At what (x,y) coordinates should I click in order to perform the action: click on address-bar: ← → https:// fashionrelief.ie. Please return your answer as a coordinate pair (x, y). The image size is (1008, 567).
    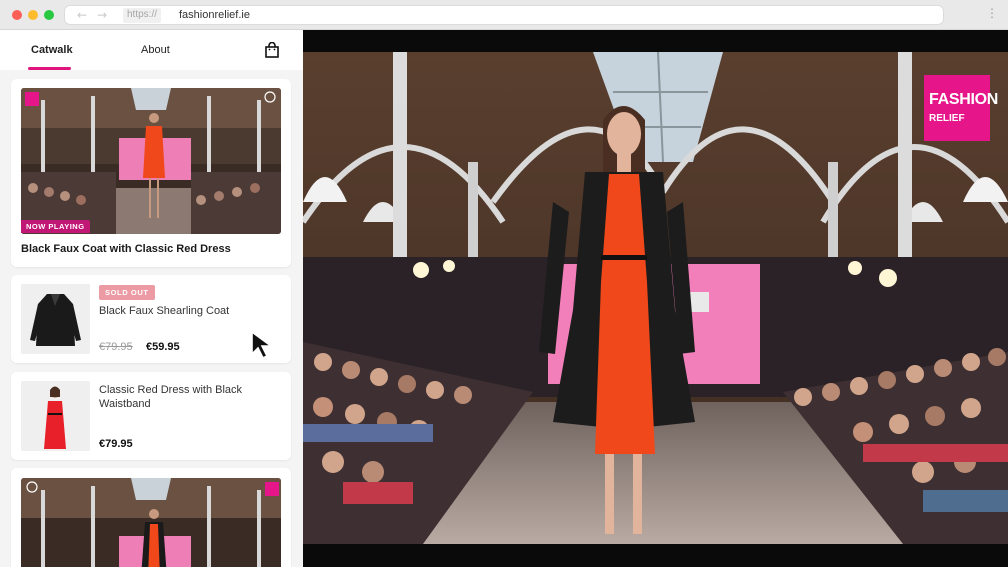
    Looking at the image, I should click on (504, 15).